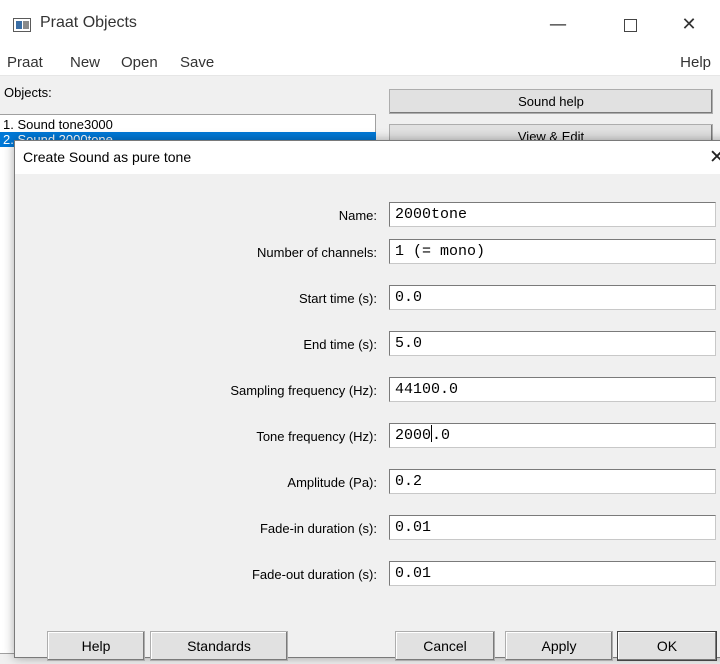 This screenshot has height=664, width=720. What do you see at coordinates (88, 22) in the screenshot?
I see `window-title: Praat Objects` at bounding box center [88, 22].